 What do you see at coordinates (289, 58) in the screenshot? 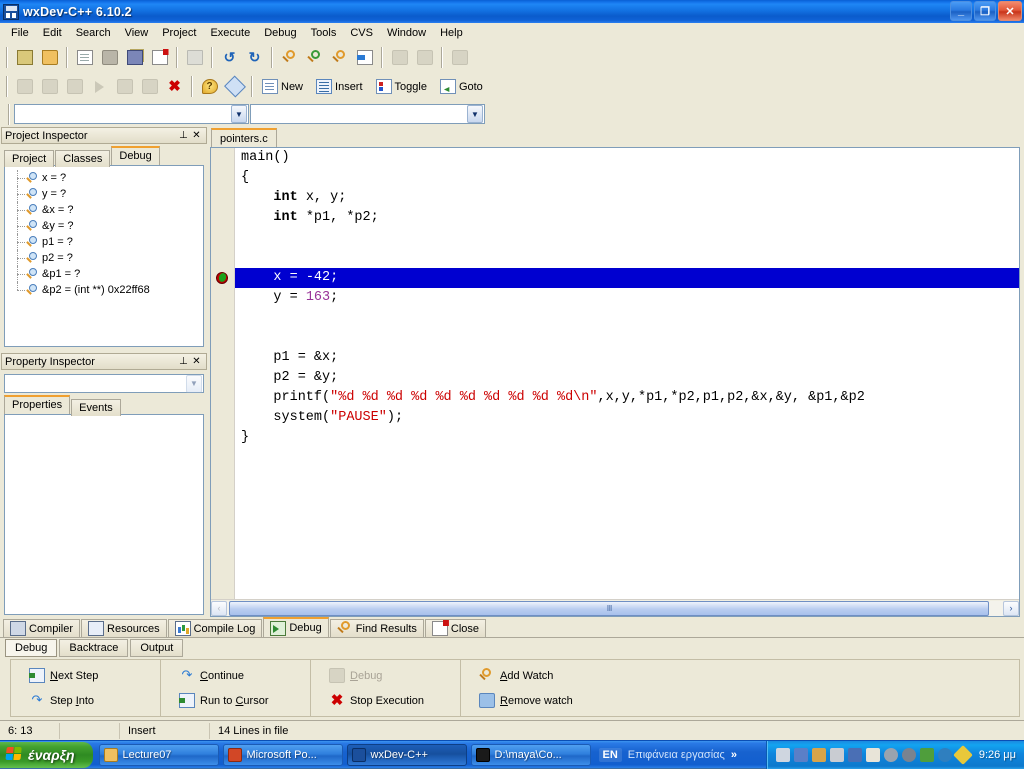
I see `find-button` at bounding box center [289, 58].